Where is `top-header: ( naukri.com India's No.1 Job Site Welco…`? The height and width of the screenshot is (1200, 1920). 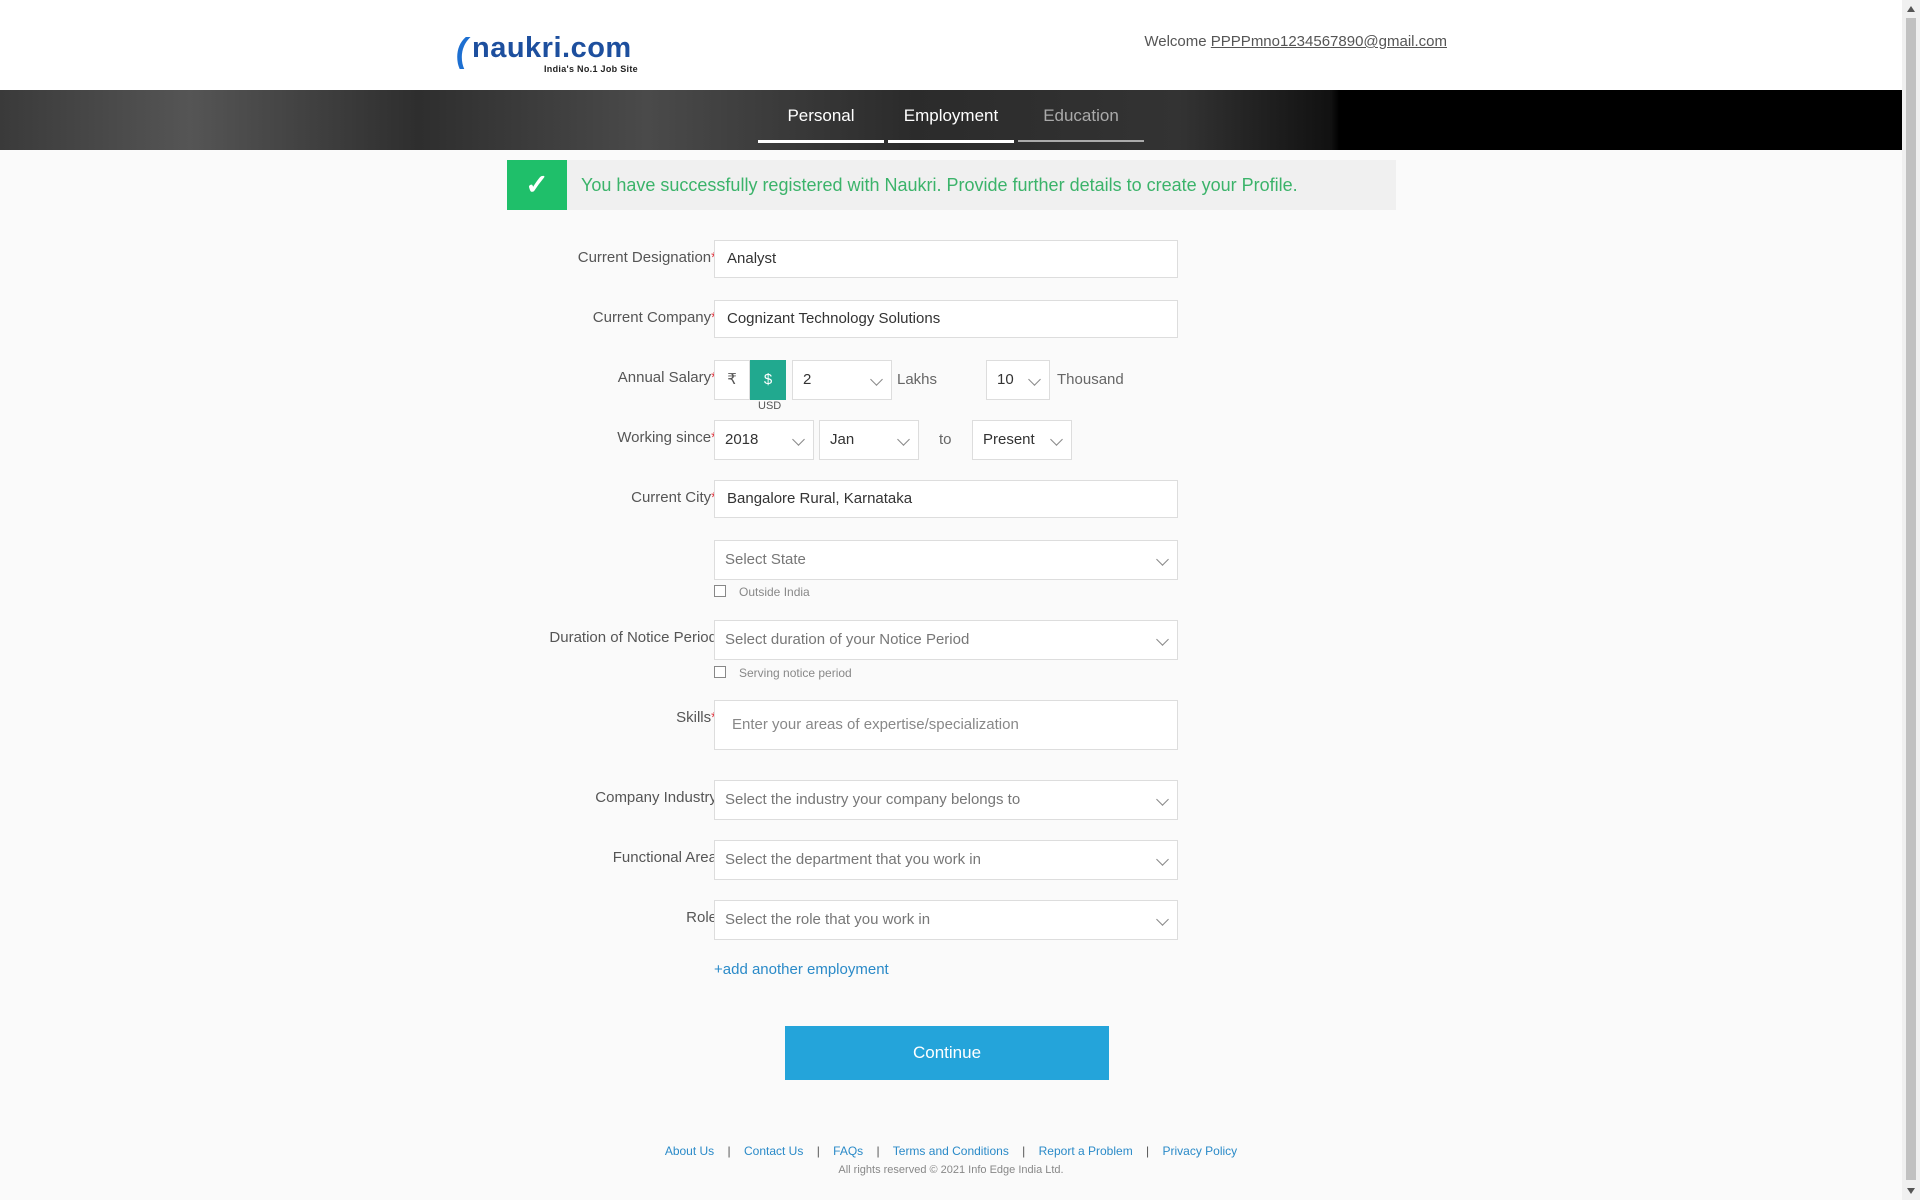
top-header: ( naukri.com India's No.1 Job Site Welco… is located at coordinates (951, 45).